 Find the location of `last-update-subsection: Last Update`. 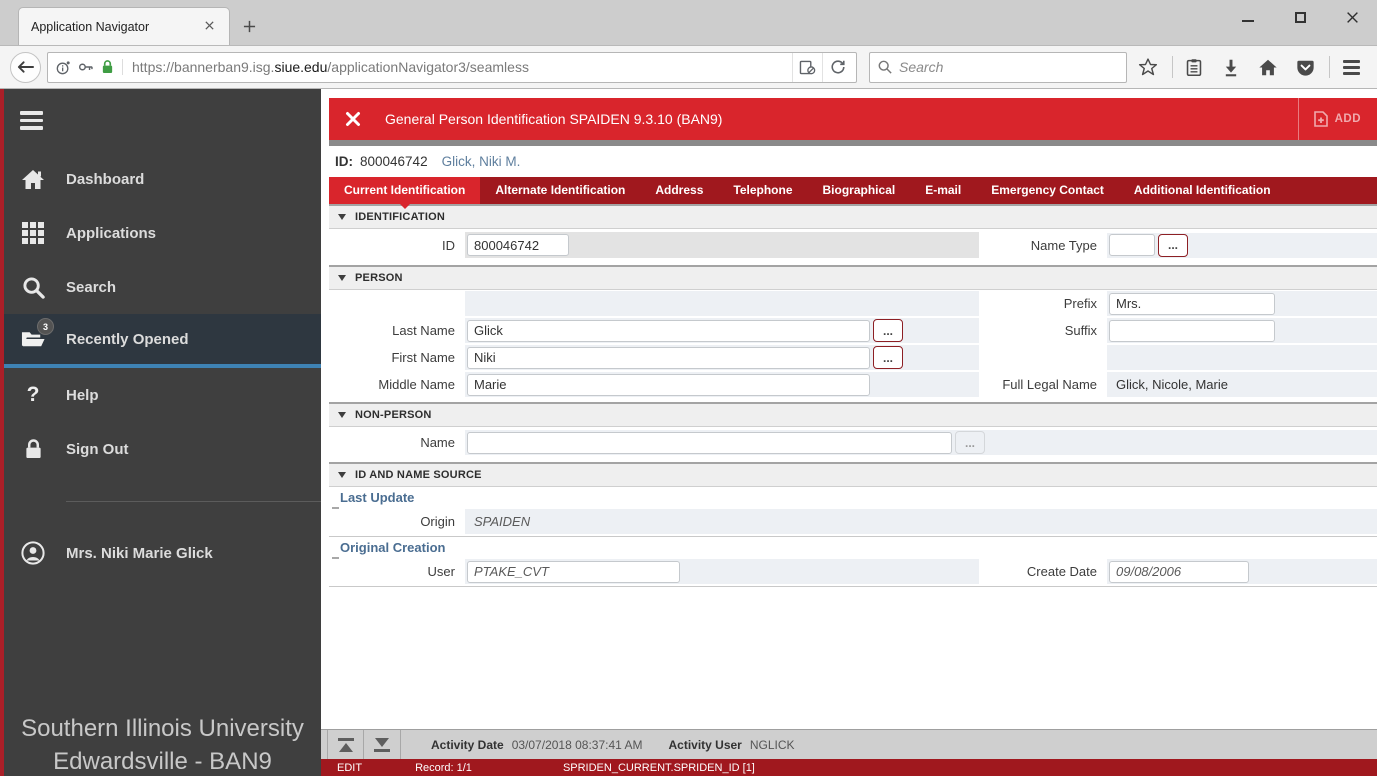

last-update-subsection: Last Update is located at coordinates (853, 498).